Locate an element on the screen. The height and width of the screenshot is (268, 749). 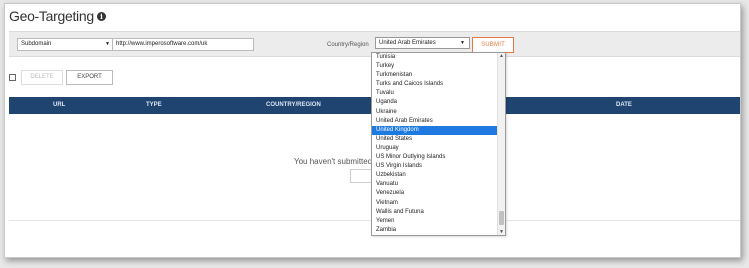
select-all-checkbox is located at coordinates (12, 77).